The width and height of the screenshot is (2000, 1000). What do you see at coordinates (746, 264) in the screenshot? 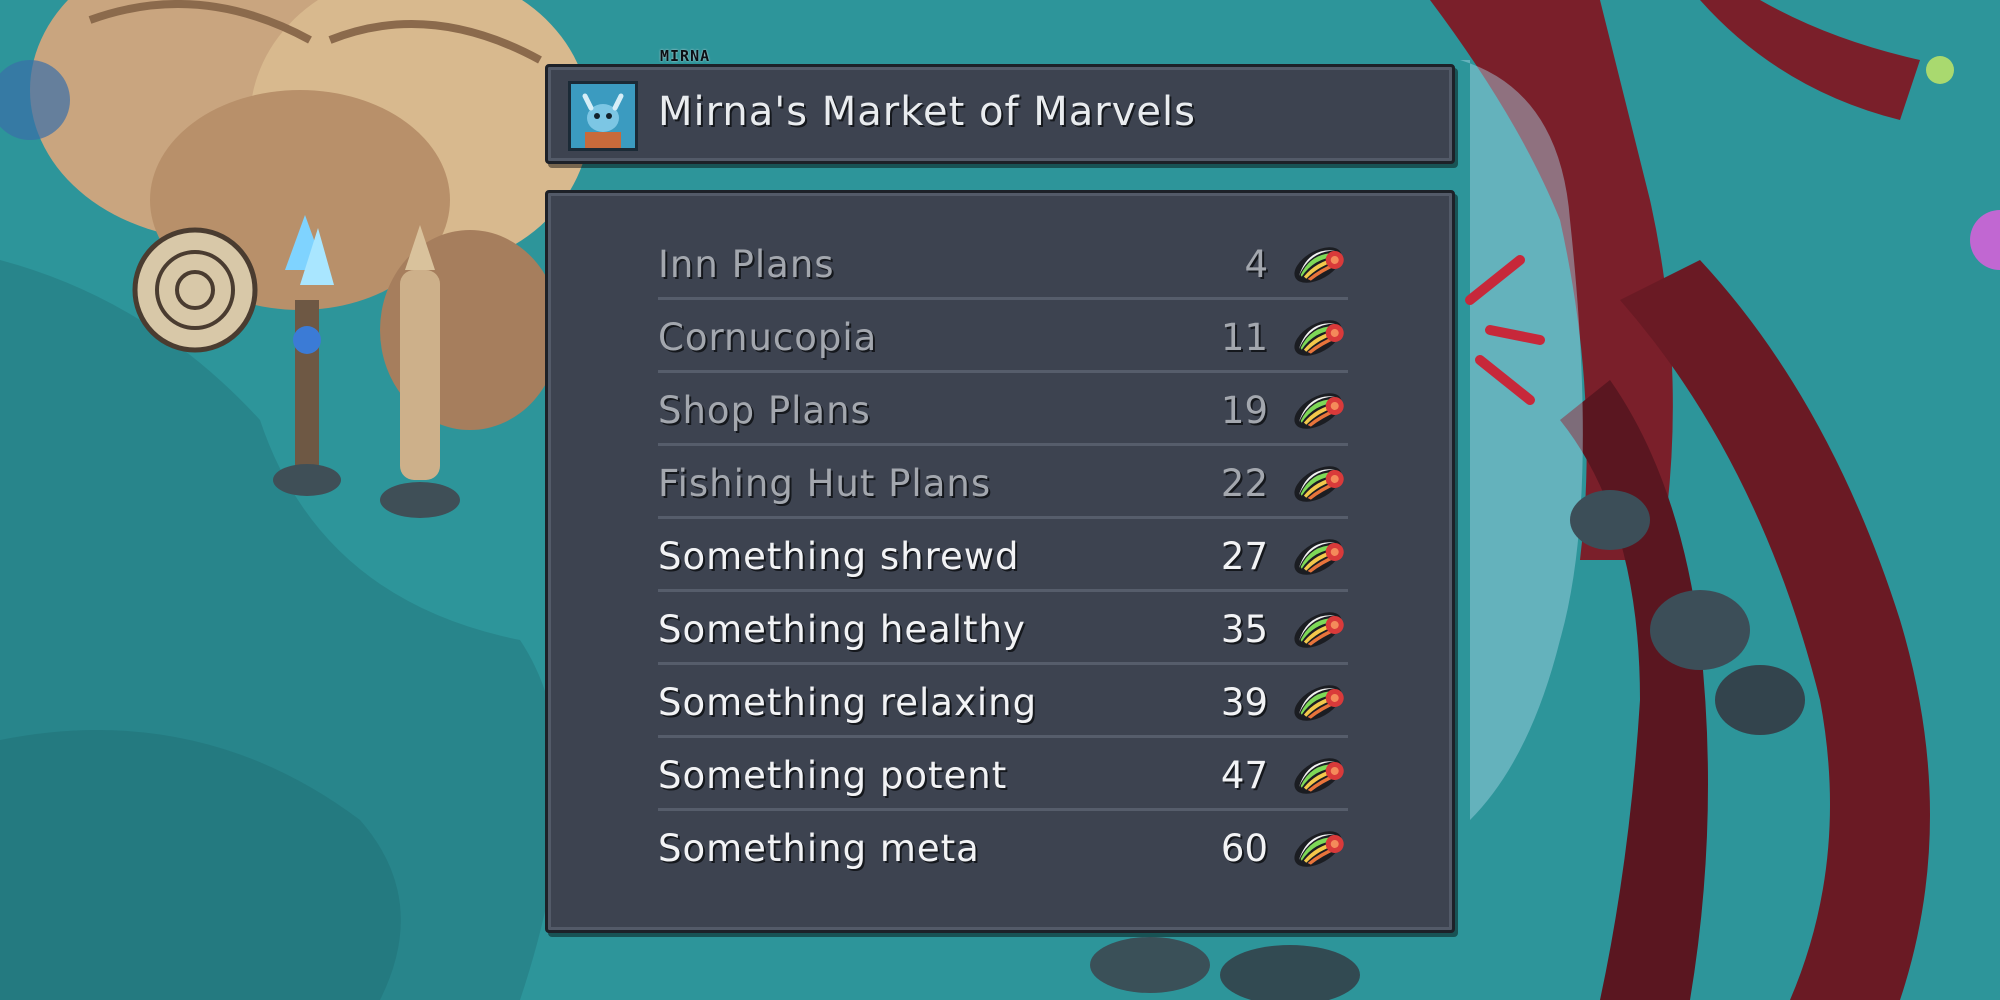
I see `item-name: Inn Plans` at bounding box center [746, 264].